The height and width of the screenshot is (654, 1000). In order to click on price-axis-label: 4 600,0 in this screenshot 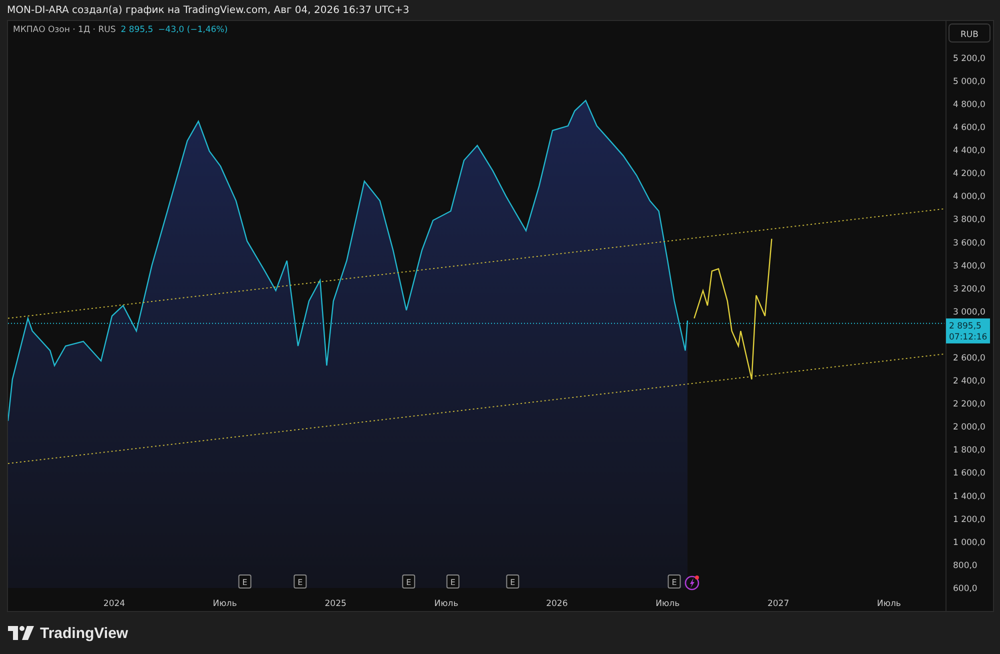, I will do `click(969, 128)`.